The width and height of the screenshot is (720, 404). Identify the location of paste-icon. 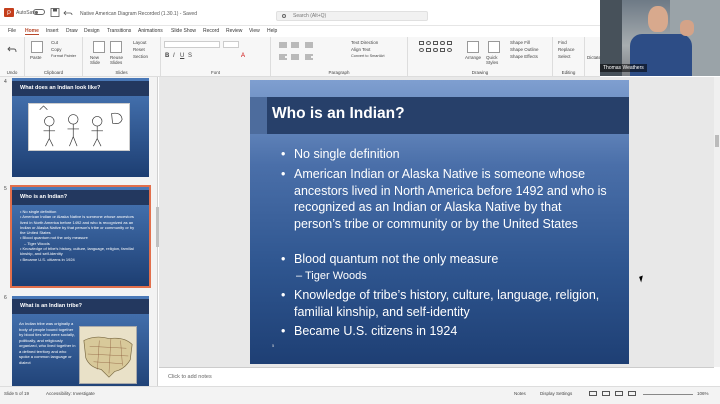
(37, 47).